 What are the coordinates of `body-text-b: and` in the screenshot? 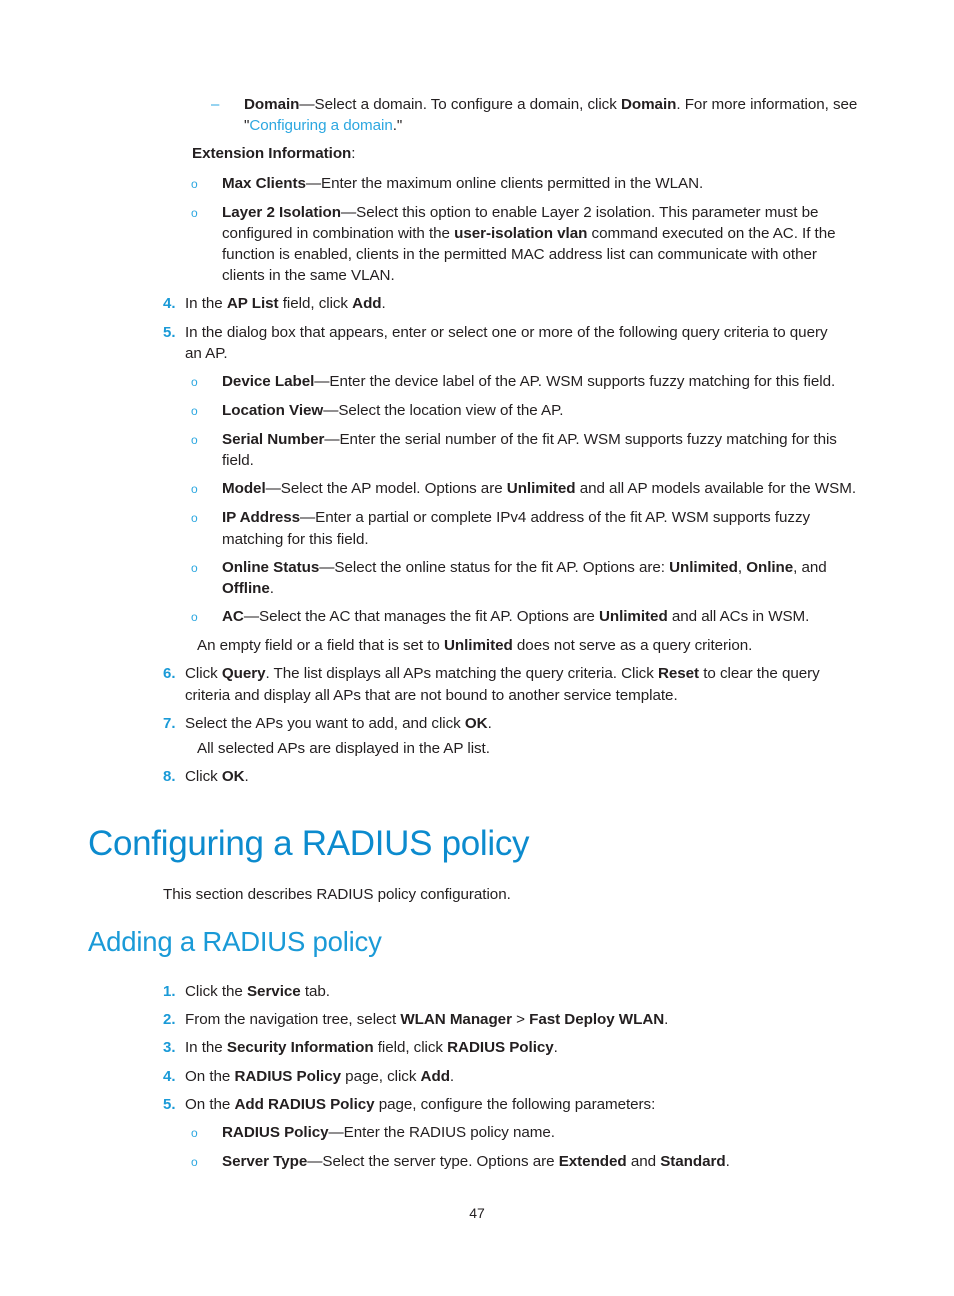 It's located at (643, 1162).